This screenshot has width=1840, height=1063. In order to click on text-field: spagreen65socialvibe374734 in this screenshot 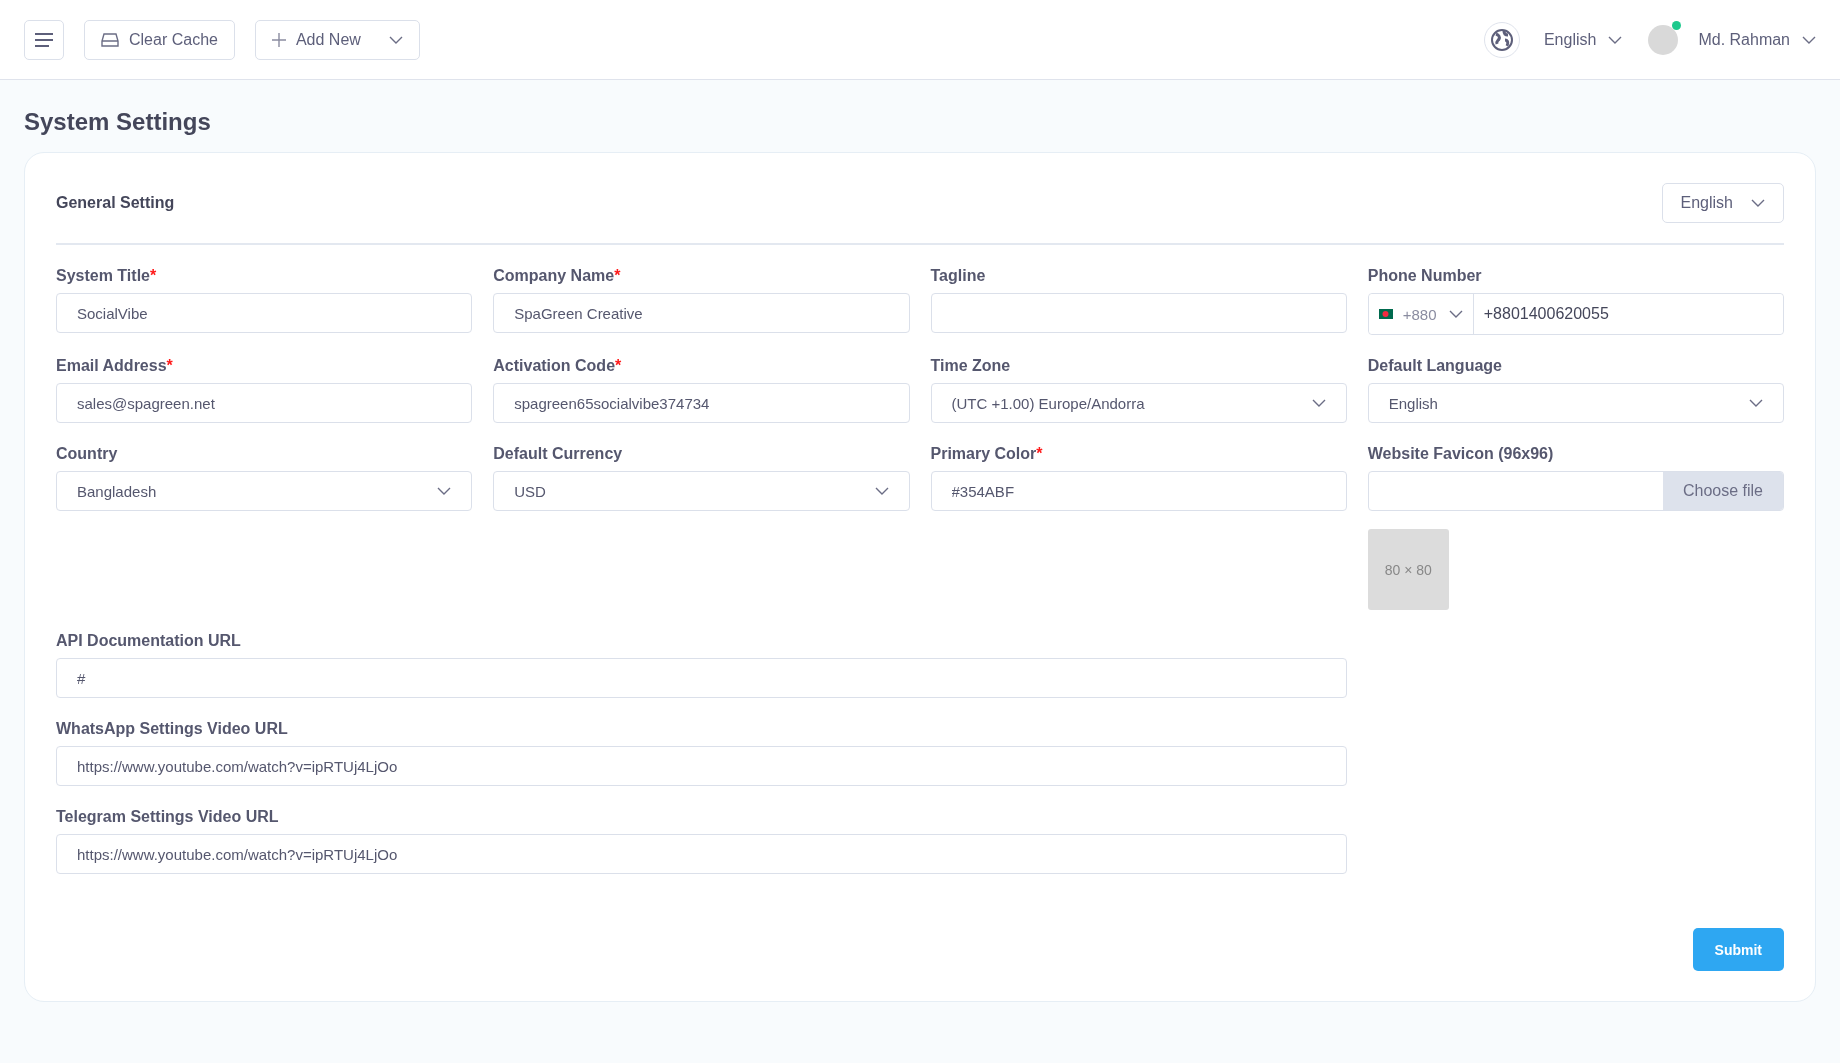, I will do `click(701, 403)`.